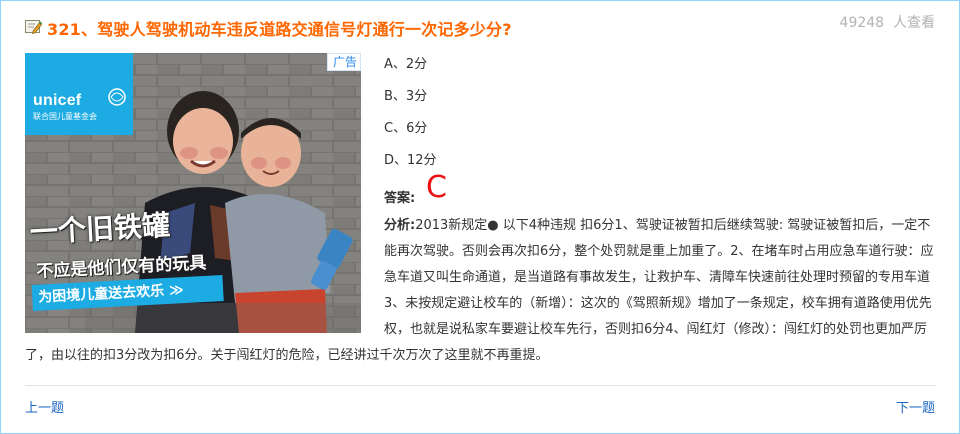 Image resolution: width=960 pixels, height=434 pixels. What do you see at coordinates (406, 96) in the screenshot?
I see `option-b: B、3分` at bounding box center [406, 96].